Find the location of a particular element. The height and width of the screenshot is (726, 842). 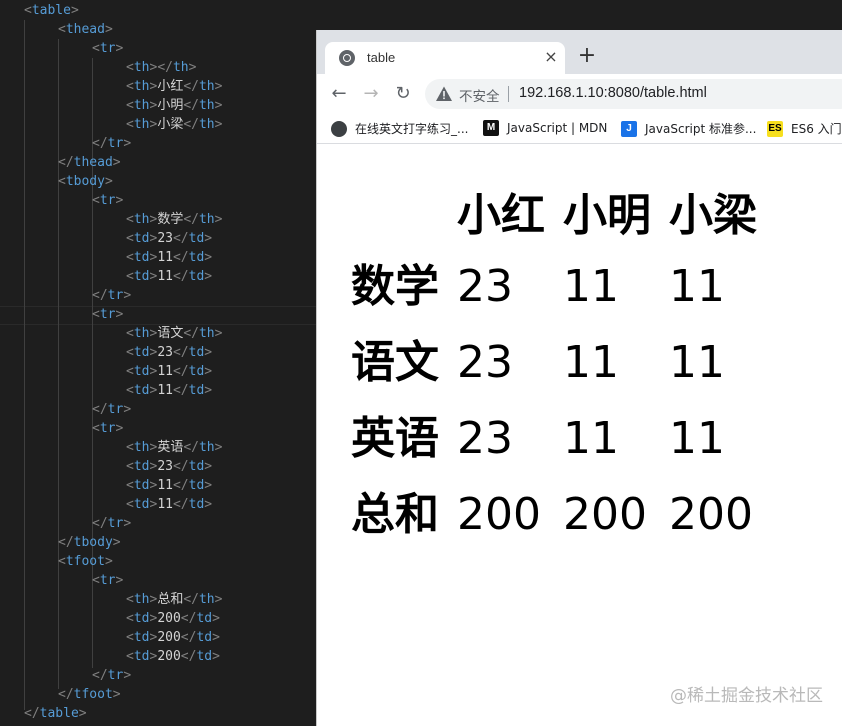

address-bar: 不安全 192.168.1.10:8080/table.html is located at coordinates (633, 94).